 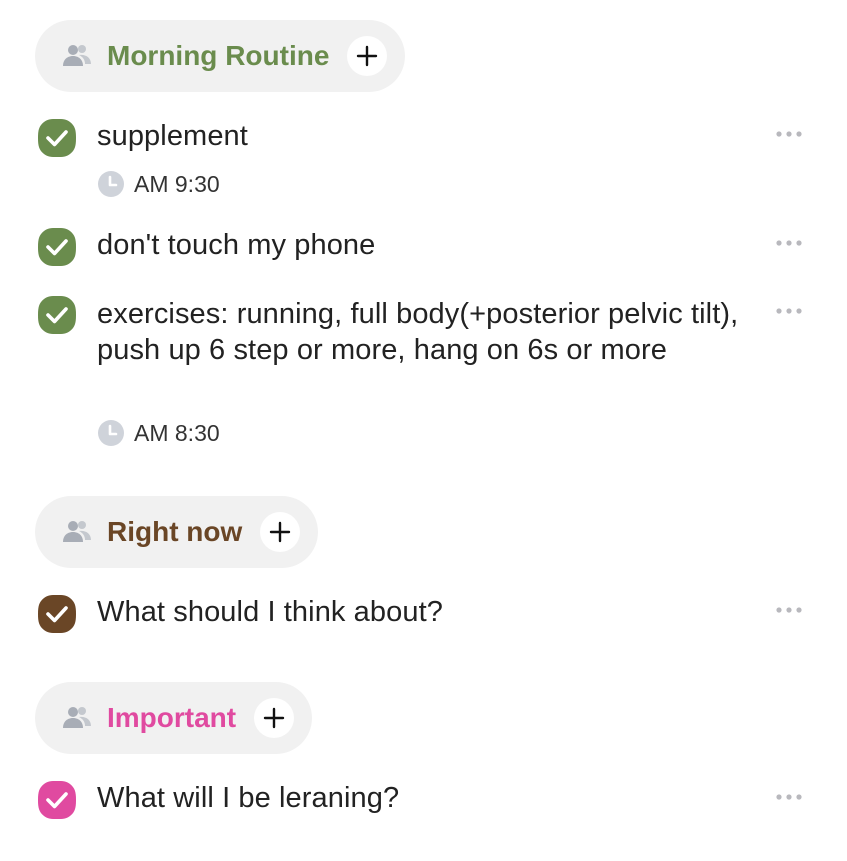 I want to click on task-time: AM 8:30, so click(x=158, y=433).